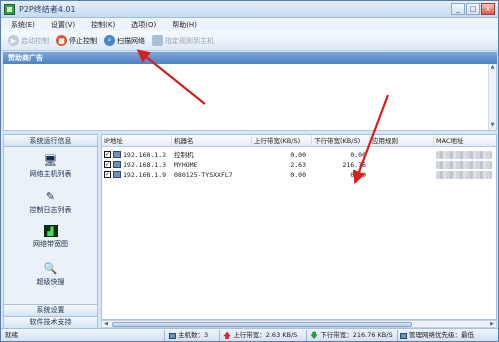 Image resolution: width=499 pixels, height=342 pixels. What do you see at coordinates (341, 141) in the screenshot?
I see `column-download: 下行带宽(KB/S)` at bounding box center [341, 141].